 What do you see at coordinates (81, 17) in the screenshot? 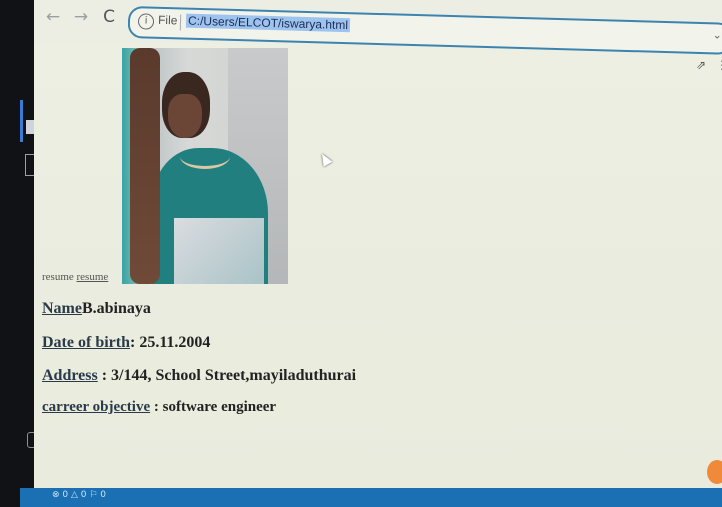
I see `forward-icon: →` at bounding box center [81, 17].